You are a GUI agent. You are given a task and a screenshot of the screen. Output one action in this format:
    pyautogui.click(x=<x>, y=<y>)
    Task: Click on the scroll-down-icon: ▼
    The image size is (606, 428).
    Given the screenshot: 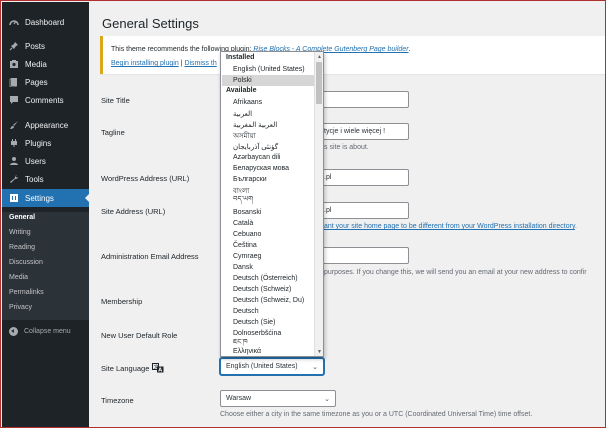 What is the action you would take?
    pyautogui.click(x=319, y=351)
    